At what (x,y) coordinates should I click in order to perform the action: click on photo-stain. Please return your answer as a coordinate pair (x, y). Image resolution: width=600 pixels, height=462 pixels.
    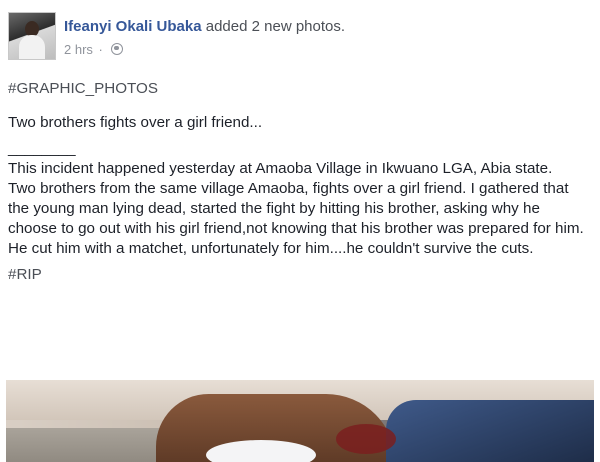
    Looking at the image, I should click on (366, 439).